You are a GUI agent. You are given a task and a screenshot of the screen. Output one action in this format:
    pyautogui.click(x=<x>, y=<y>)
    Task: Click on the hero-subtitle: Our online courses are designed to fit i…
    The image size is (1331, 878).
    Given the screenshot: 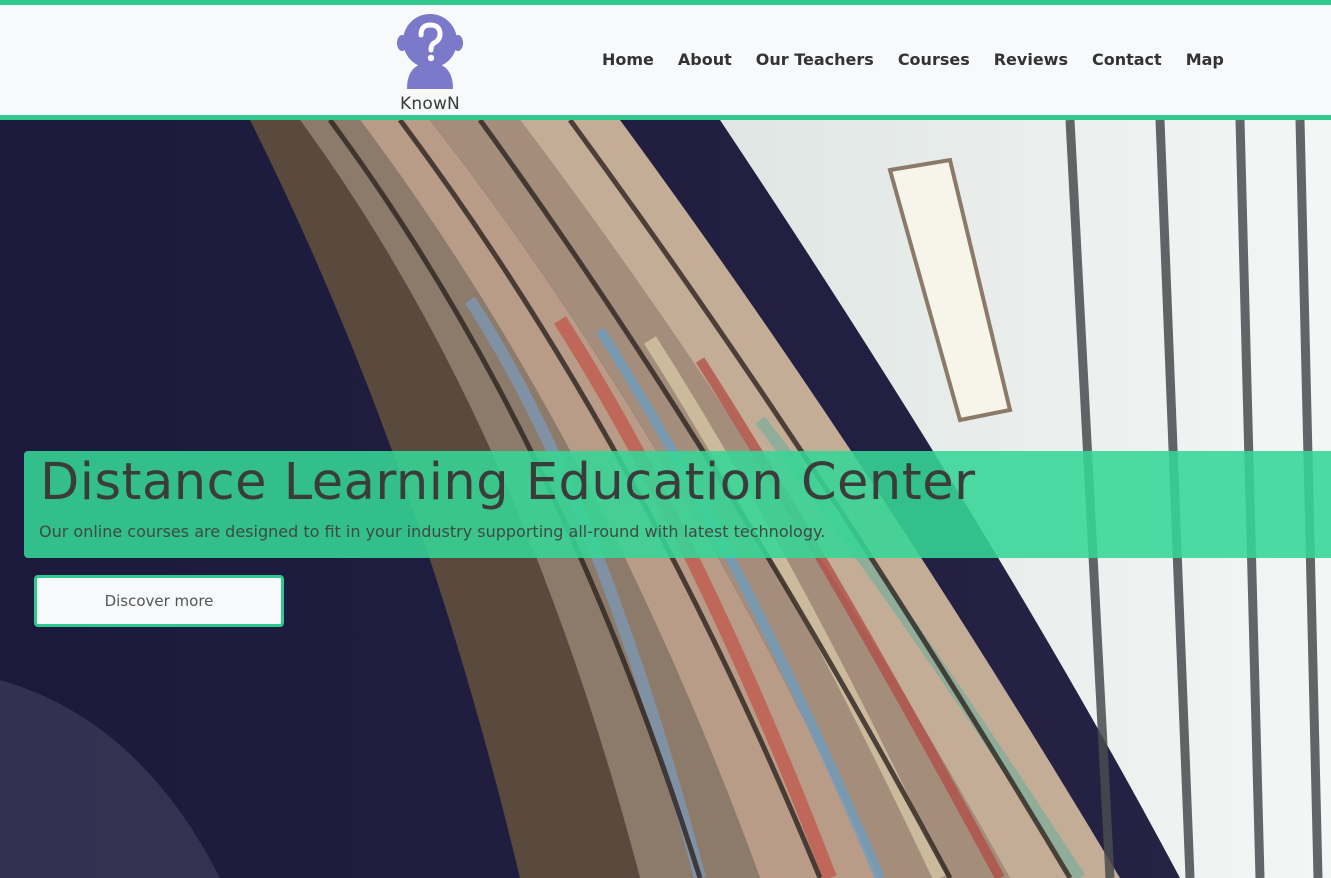 What is the action you would take?
    pyautogui.click(x=432, y=531)
    